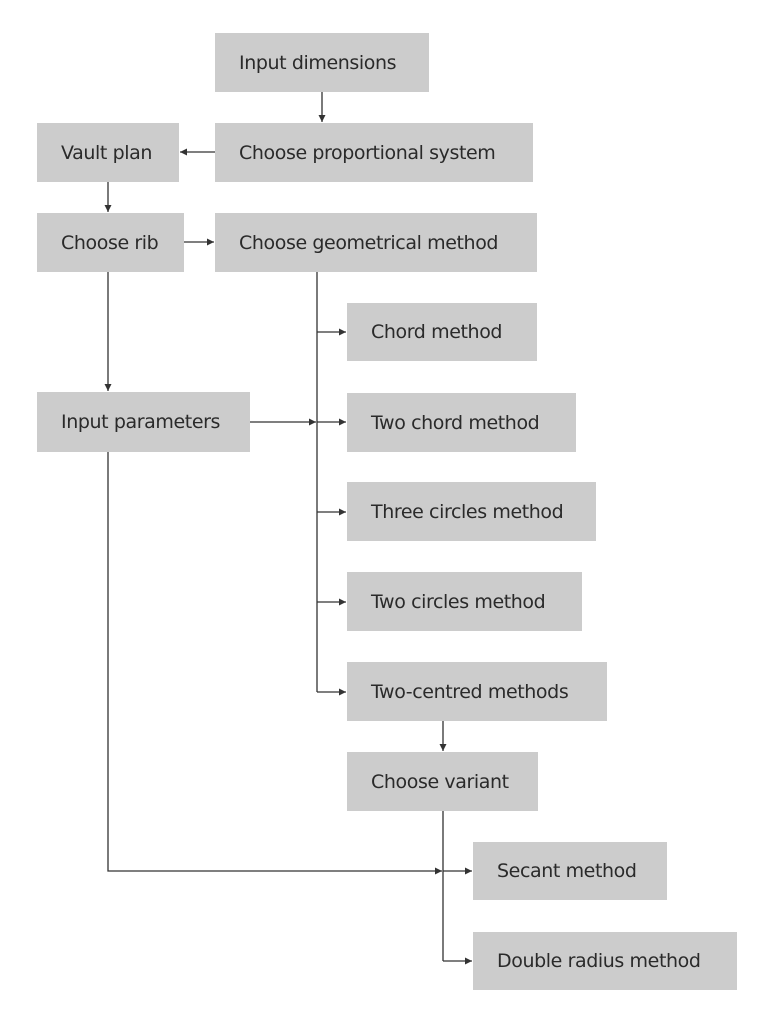  Describe the element at coordinates (461, 422) in the screenshot. I see `node-two-chord-method: Two chord method` at that location.